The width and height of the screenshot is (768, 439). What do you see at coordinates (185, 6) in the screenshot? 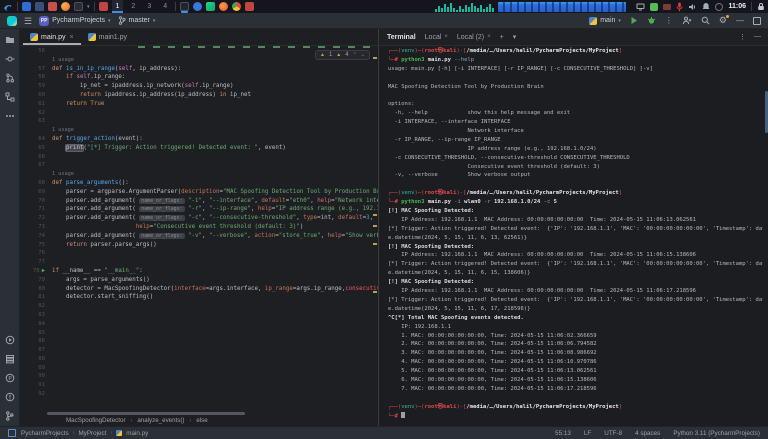
I see `active-window-taskbar-icon` at bounding box center [185, 6].